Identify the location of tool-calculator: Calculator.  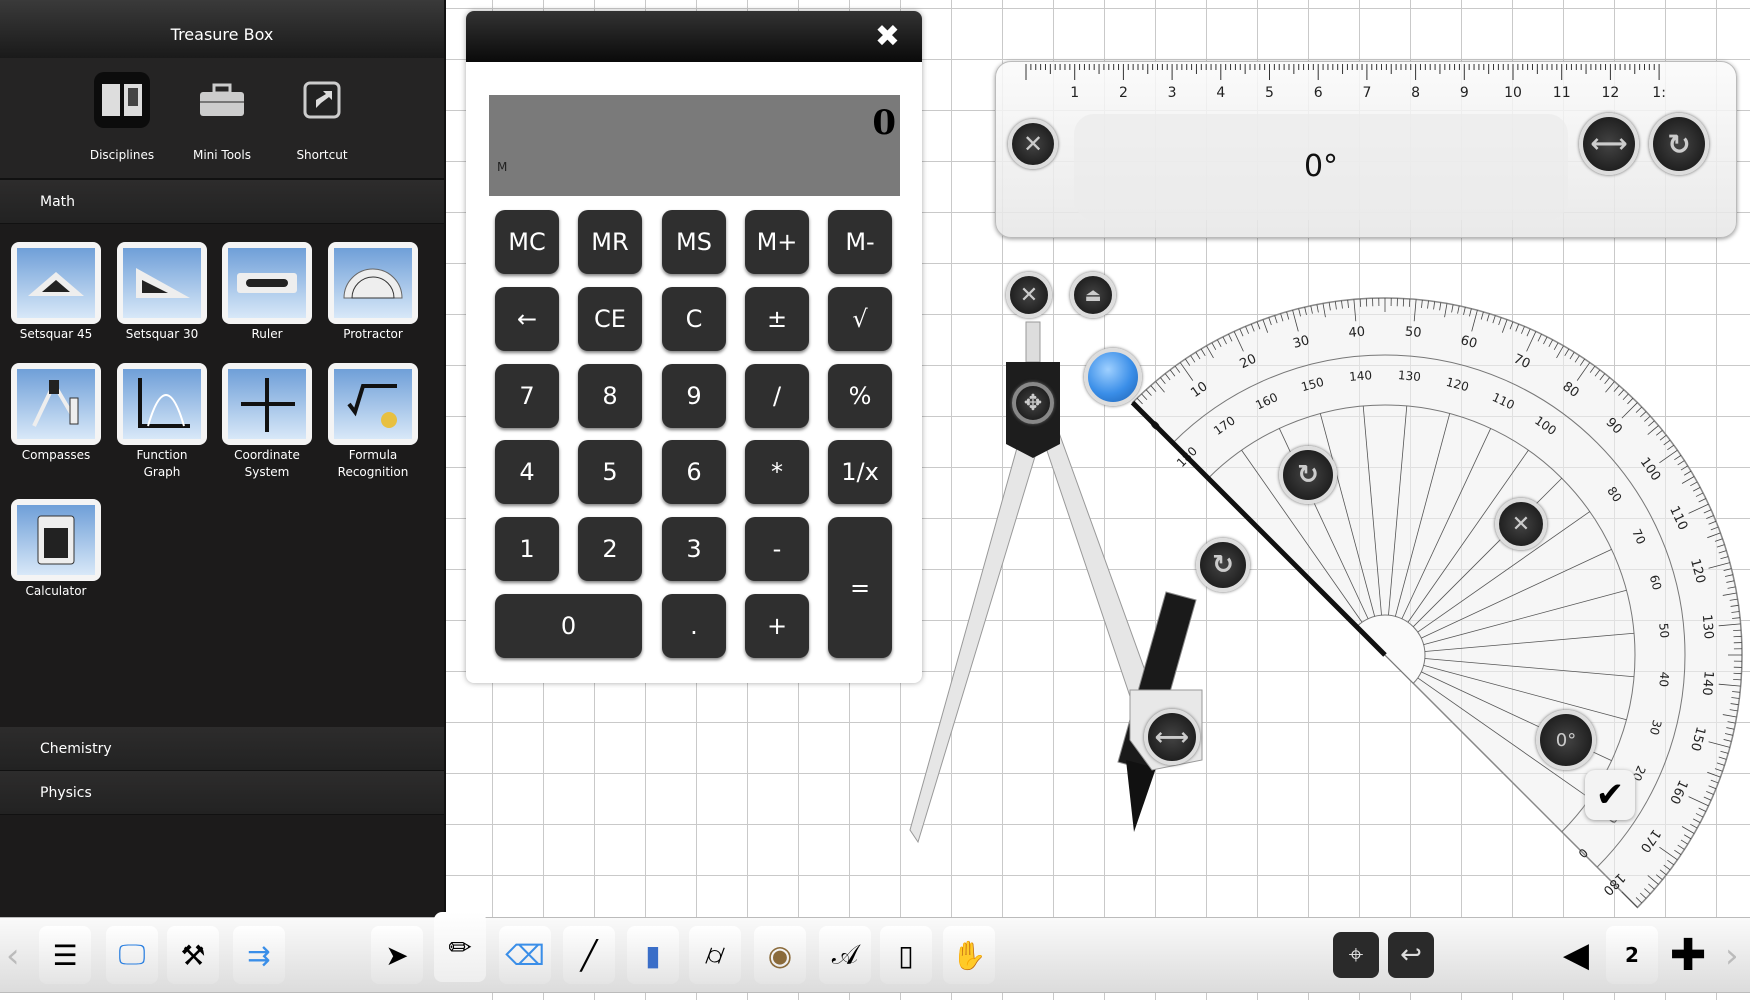
(56, 549).